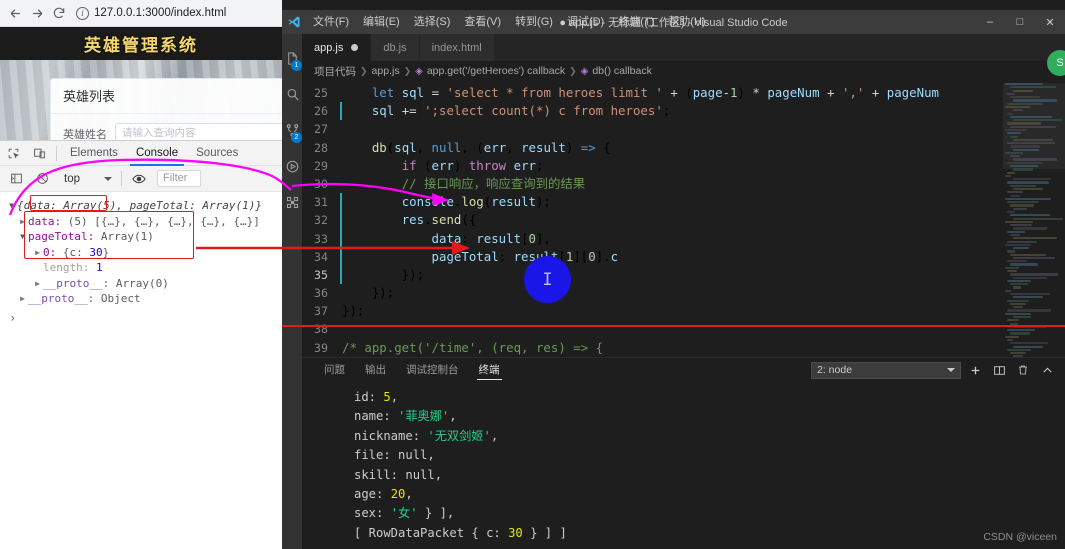 The image size is (1065, 549). What do you see at coordinates (432, 370) in the screenshot?
I see `panel-tab-debug-console: 调试控制台` at bounding box center [432, 370].